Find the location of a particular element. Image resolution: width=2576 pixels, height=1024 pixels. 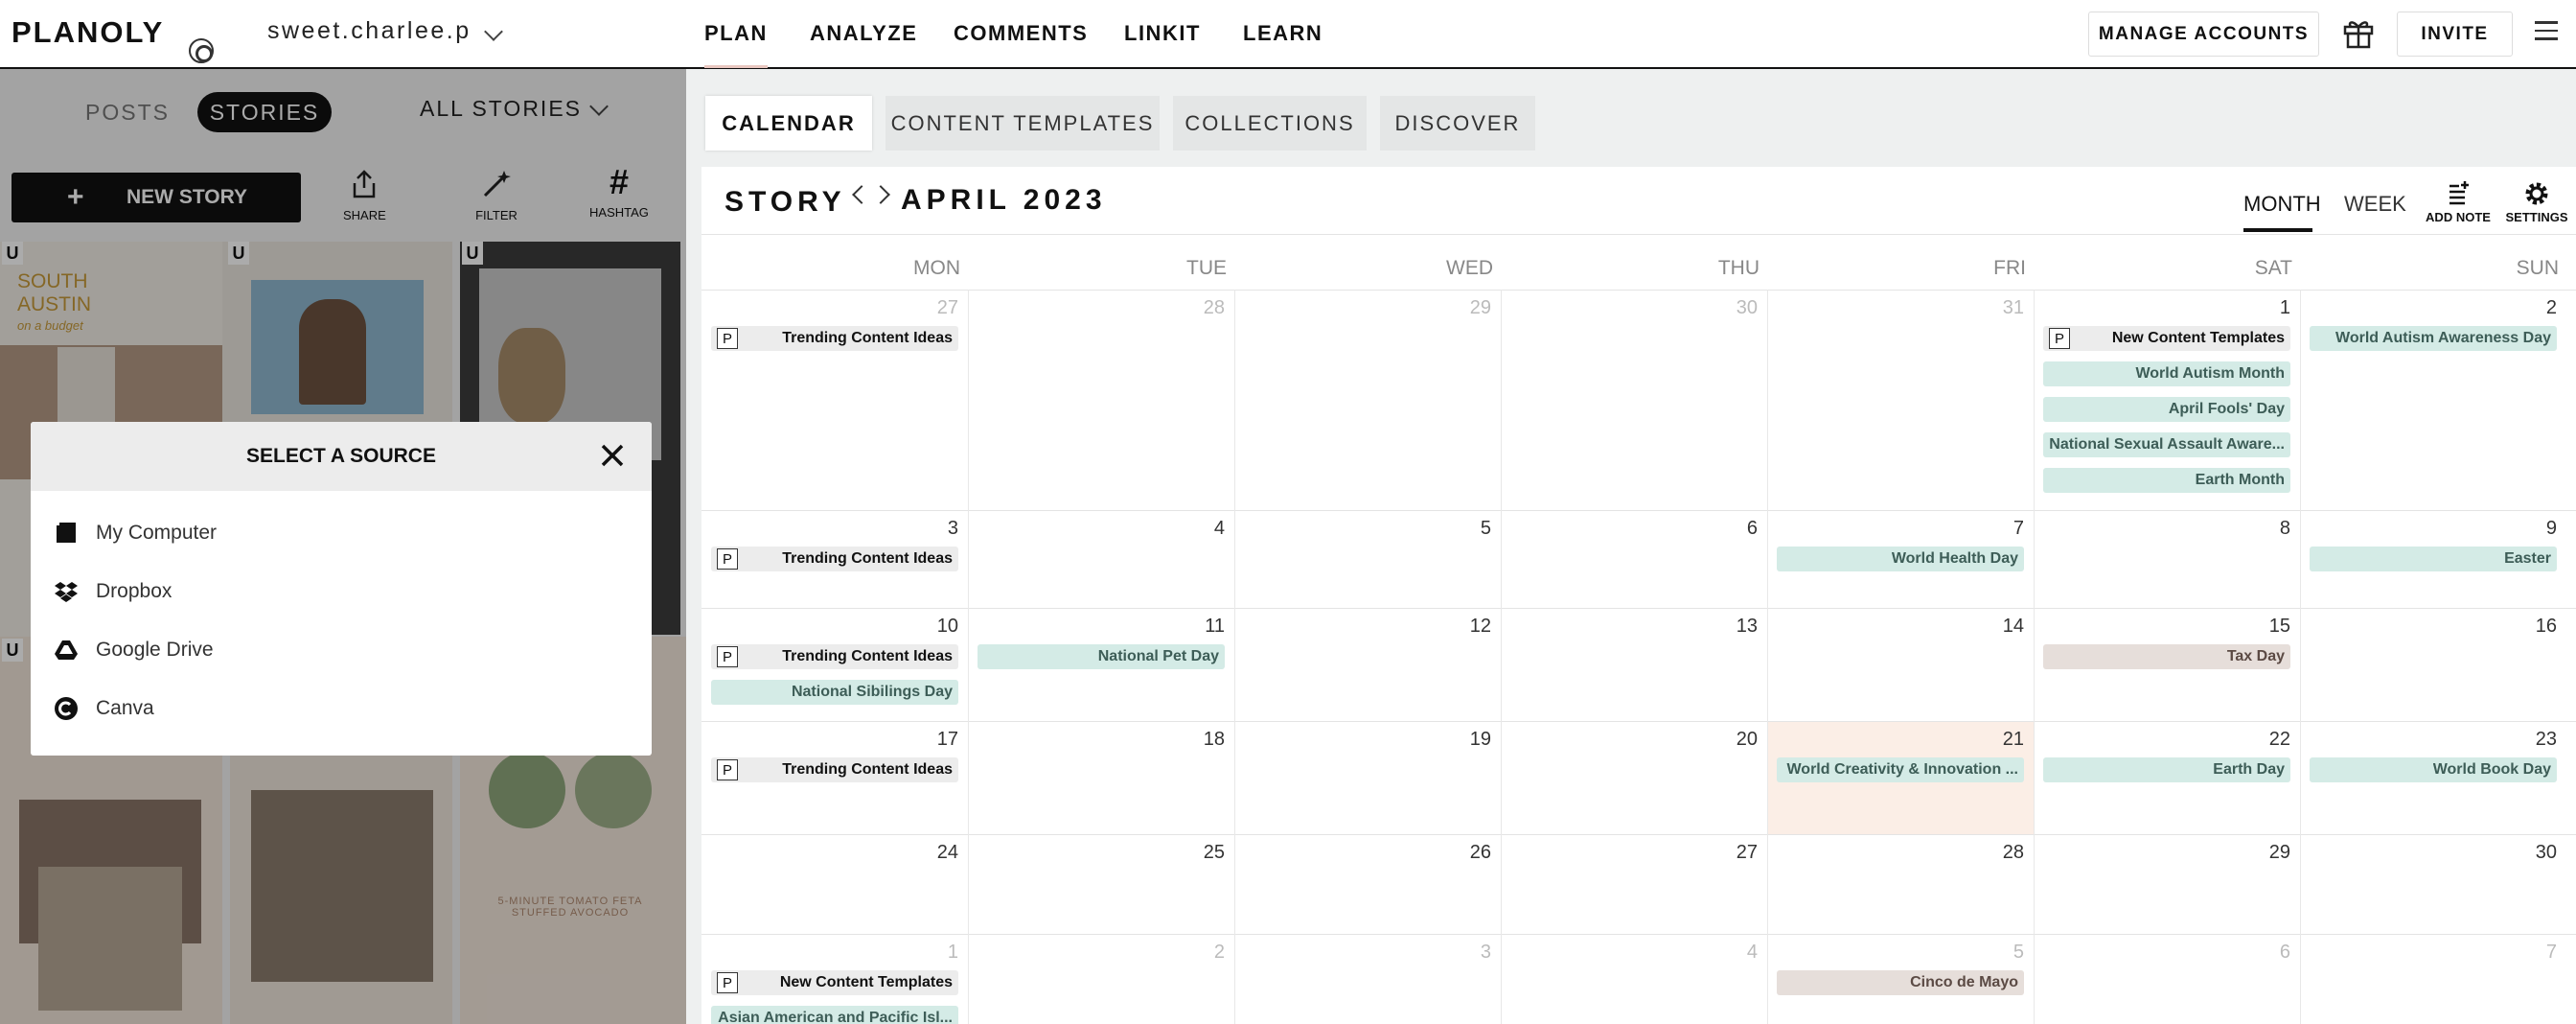

holiday-event: Easter is located at coordinates (2433, 559).